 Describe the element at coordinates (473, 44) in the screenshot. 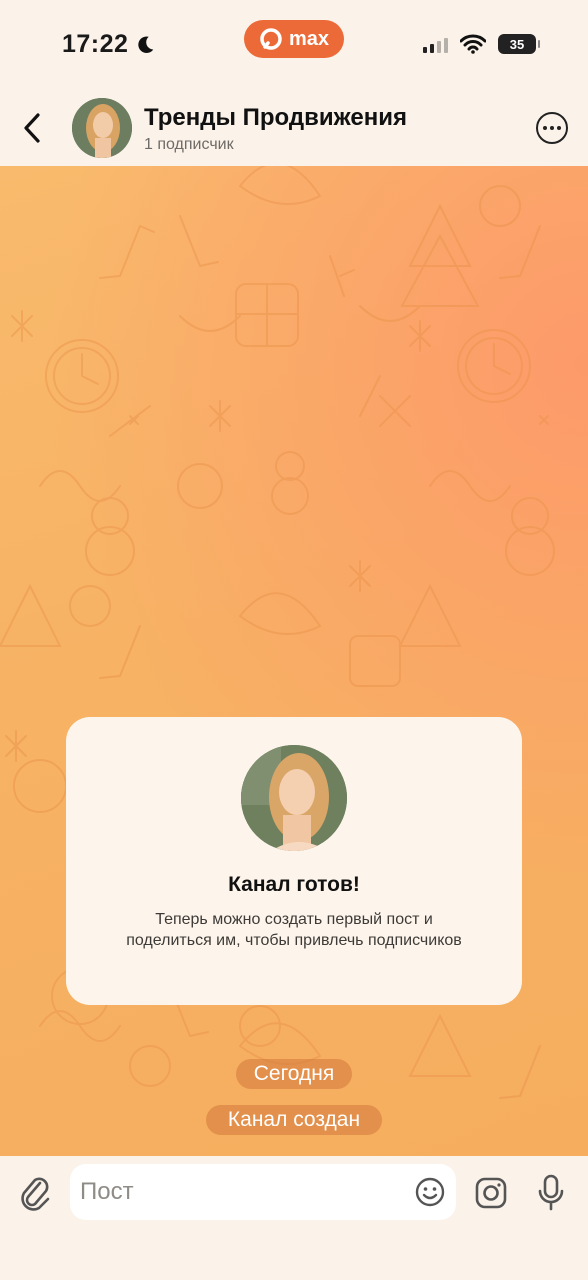

I see `wifi-icon` at that location.